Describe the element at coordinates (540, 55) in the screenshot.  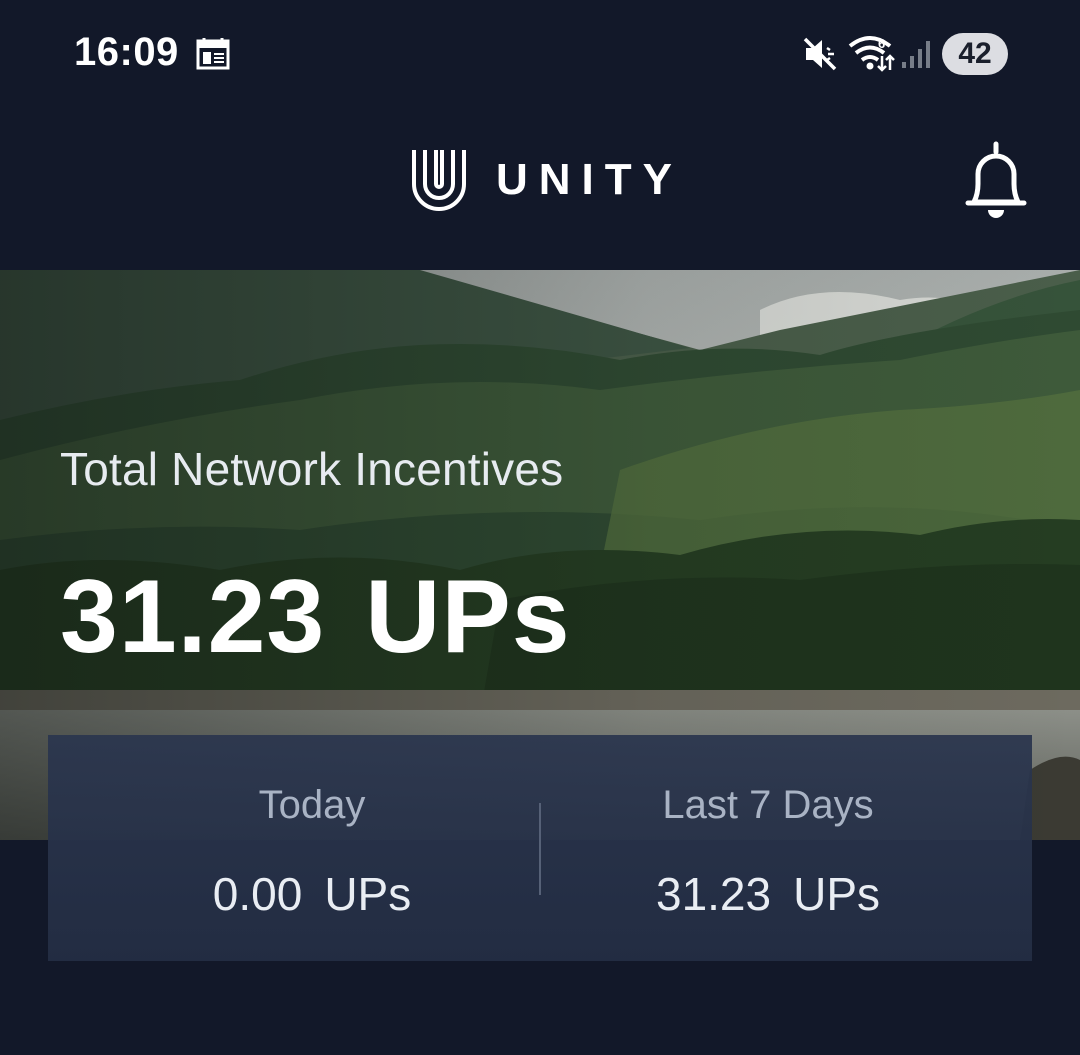
I see `status-bar: 16:09 6 42` at that location.